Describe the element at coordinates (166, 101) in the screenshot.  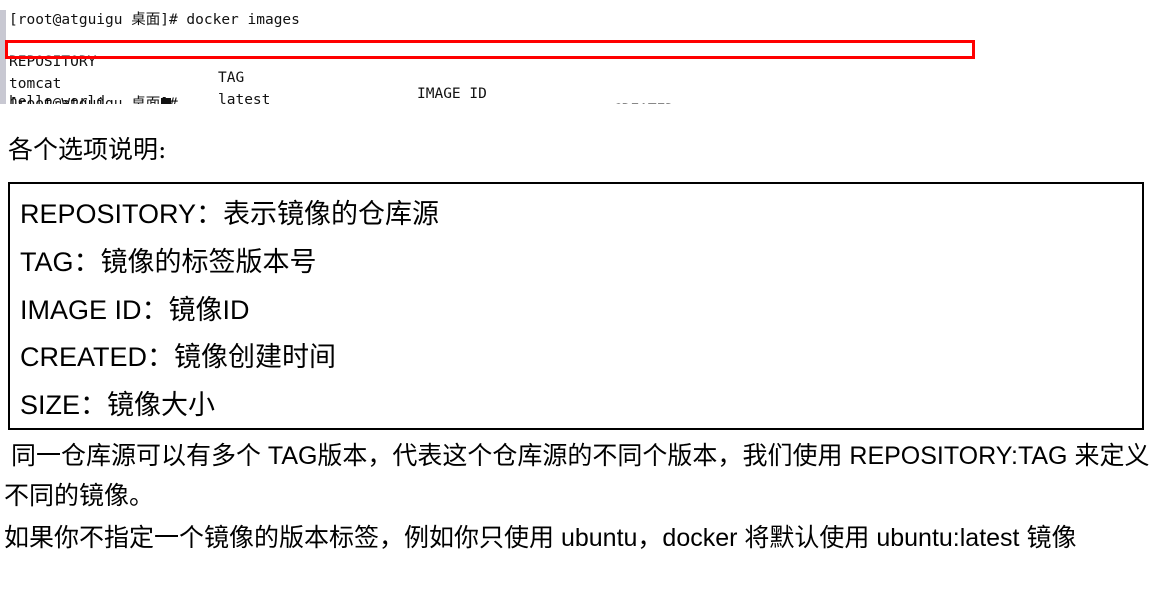
I see `terminal-cursor-block` at that location.